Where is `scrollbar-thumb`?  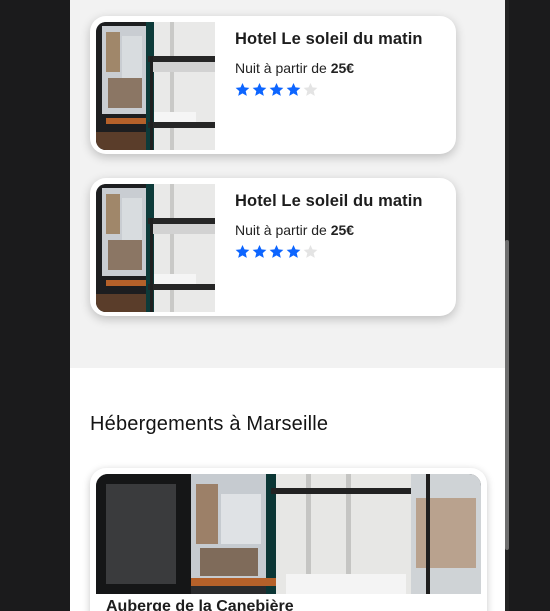 scrollbar-thumb is located at coordinates (507, 395).